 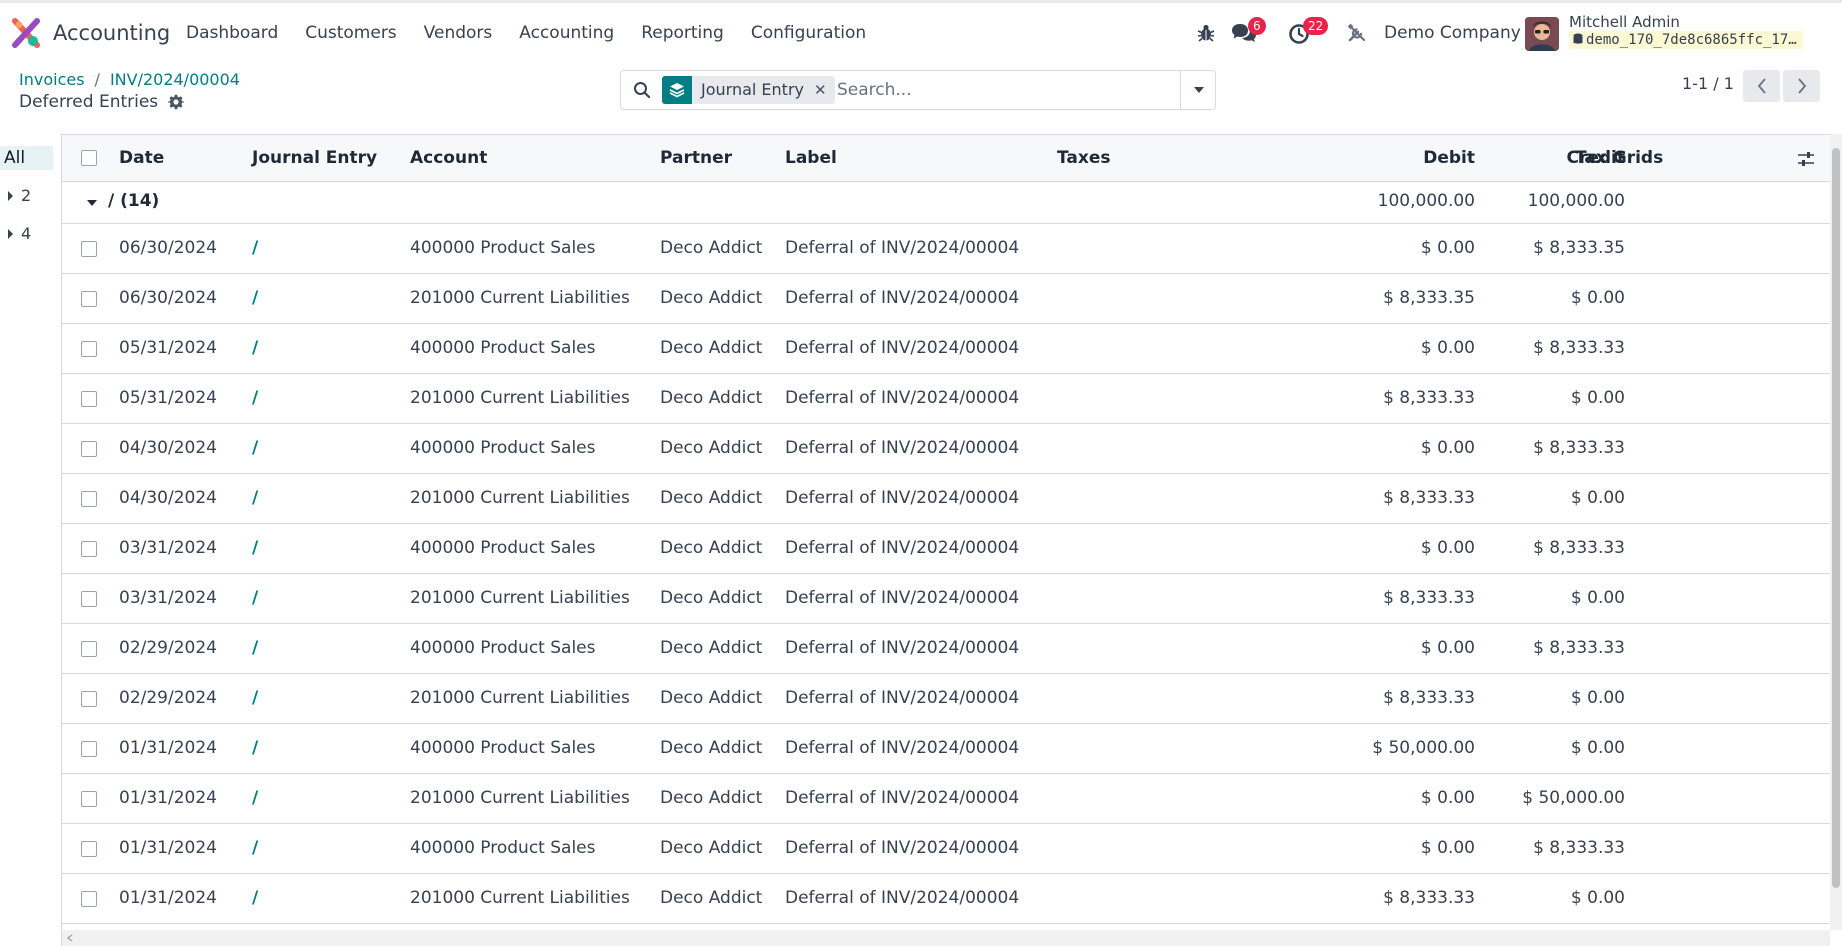 I want to click on search-bar: Journal Entry ✕, so click(x=918, y=90).